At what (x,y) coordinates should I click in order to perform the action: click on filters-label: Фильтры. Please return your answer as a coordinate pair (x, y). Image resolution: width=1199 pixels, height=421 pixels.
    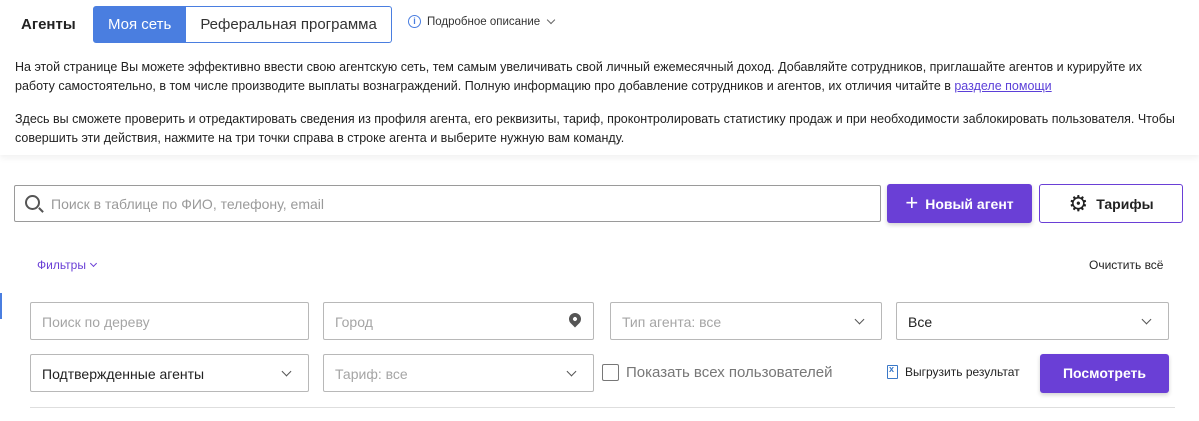
    Looking at the image, I should click on (61, 265).